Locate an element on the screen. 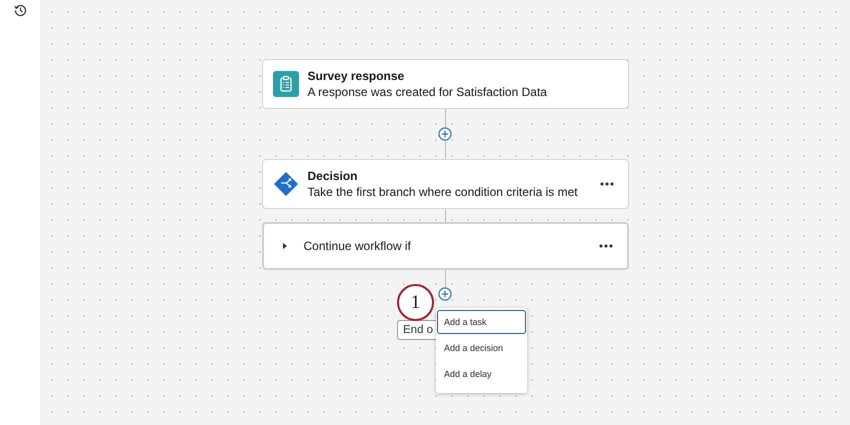  node-title: Decision is located at coordinates (333, 176).